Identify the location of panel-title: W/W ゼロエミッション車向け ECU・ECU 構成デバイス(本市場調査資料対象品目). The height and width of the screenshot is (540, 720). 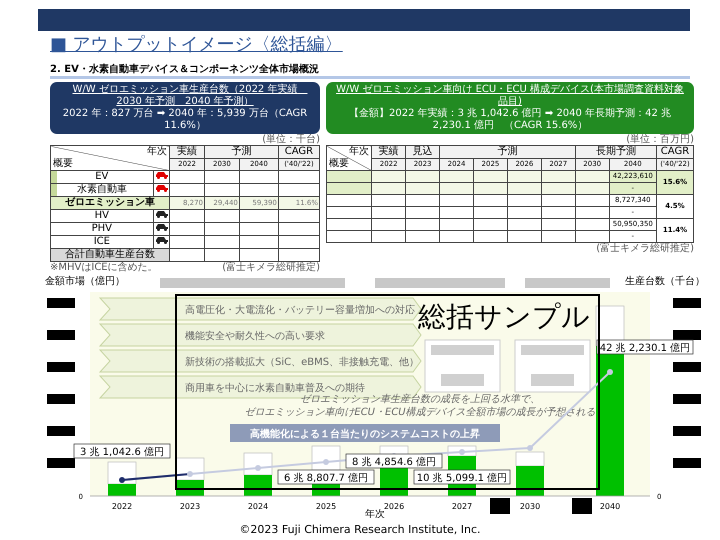
(510, 96).